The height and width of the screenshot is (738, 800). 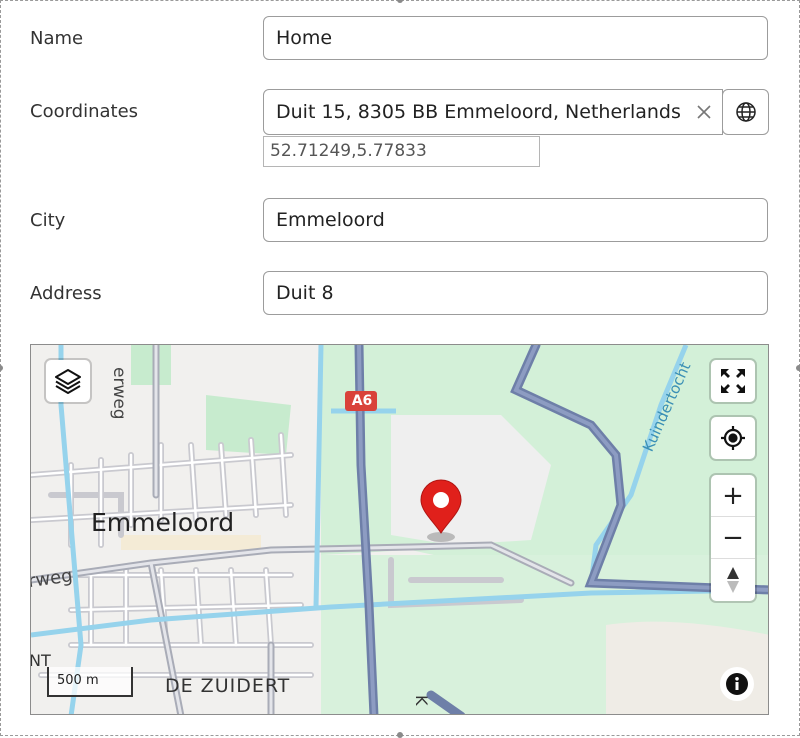 What do you see at coordinates (66, 293) in the screenshot?
I see `address-label: Address` at bounding box center [66, 293].